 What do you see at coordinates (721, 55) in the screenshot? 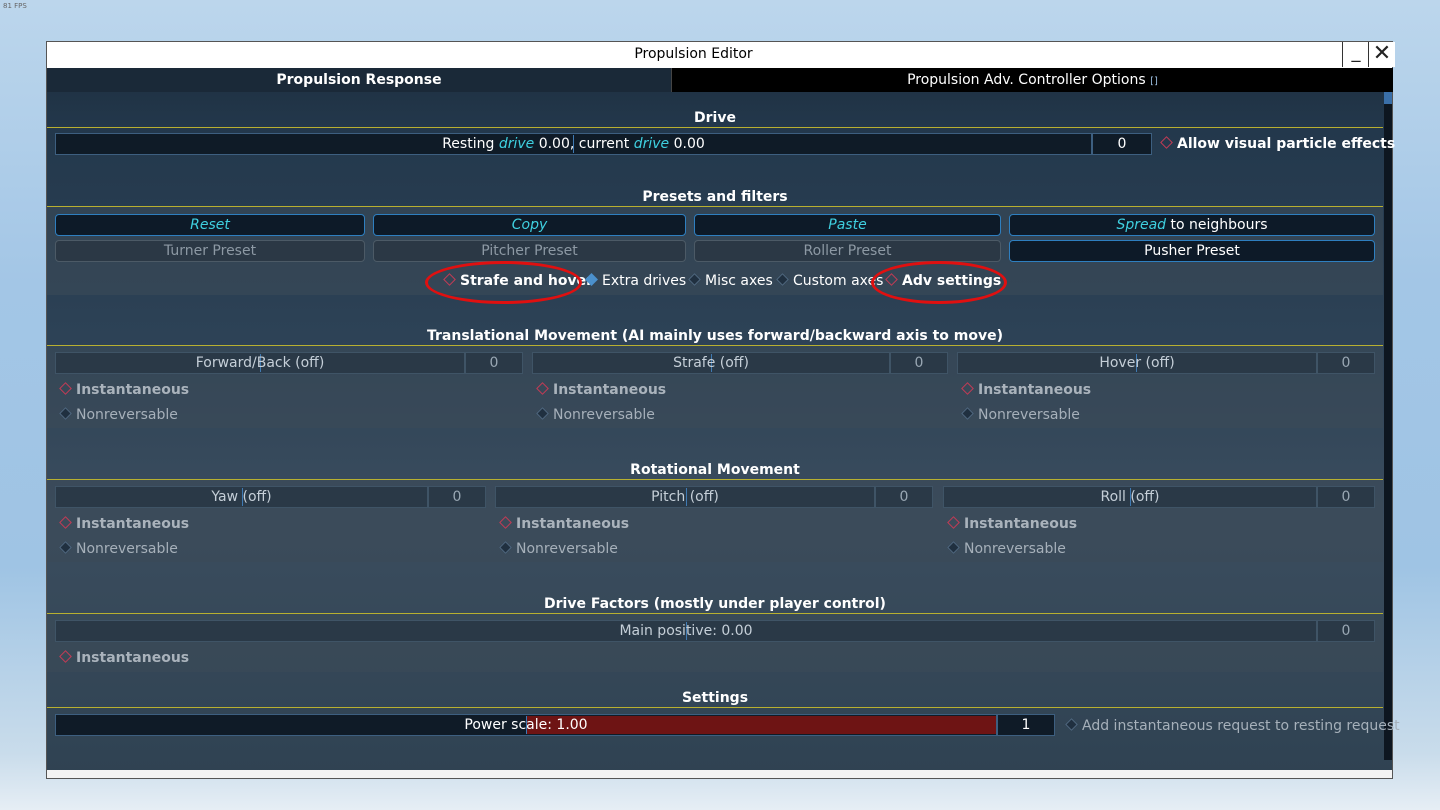
I see `title-bar: Propulsion Editor _ ✕` at bounding box center [721, 55].